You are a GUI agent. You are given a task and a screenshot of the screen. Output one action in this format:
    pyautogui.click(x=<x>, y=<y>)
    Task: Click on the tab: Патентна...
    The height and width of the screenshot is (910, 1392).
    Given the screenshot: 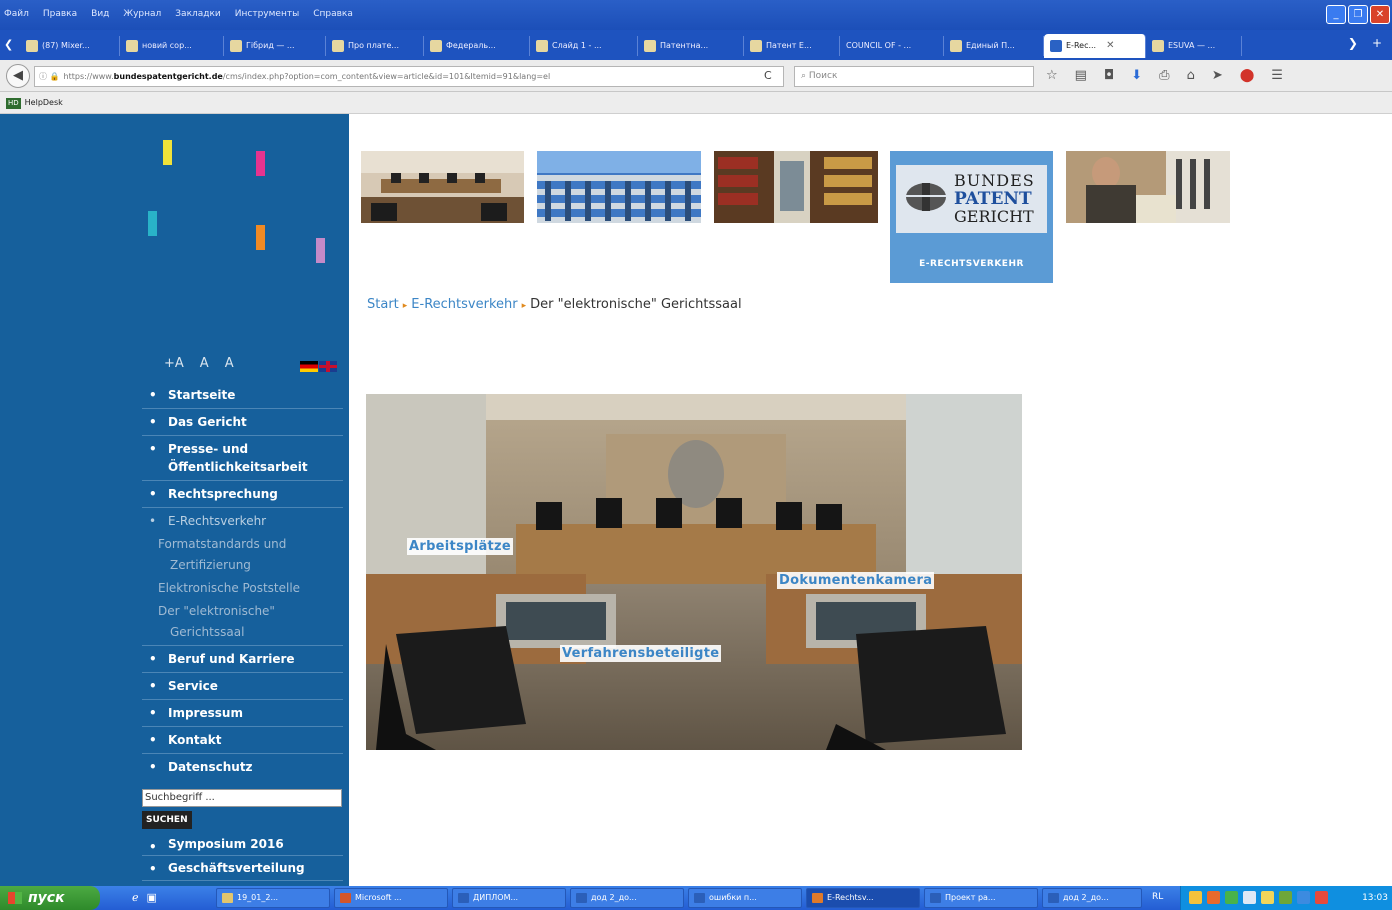 What is the action you would take?
    pyautogui.click(x=691, y=46)
    